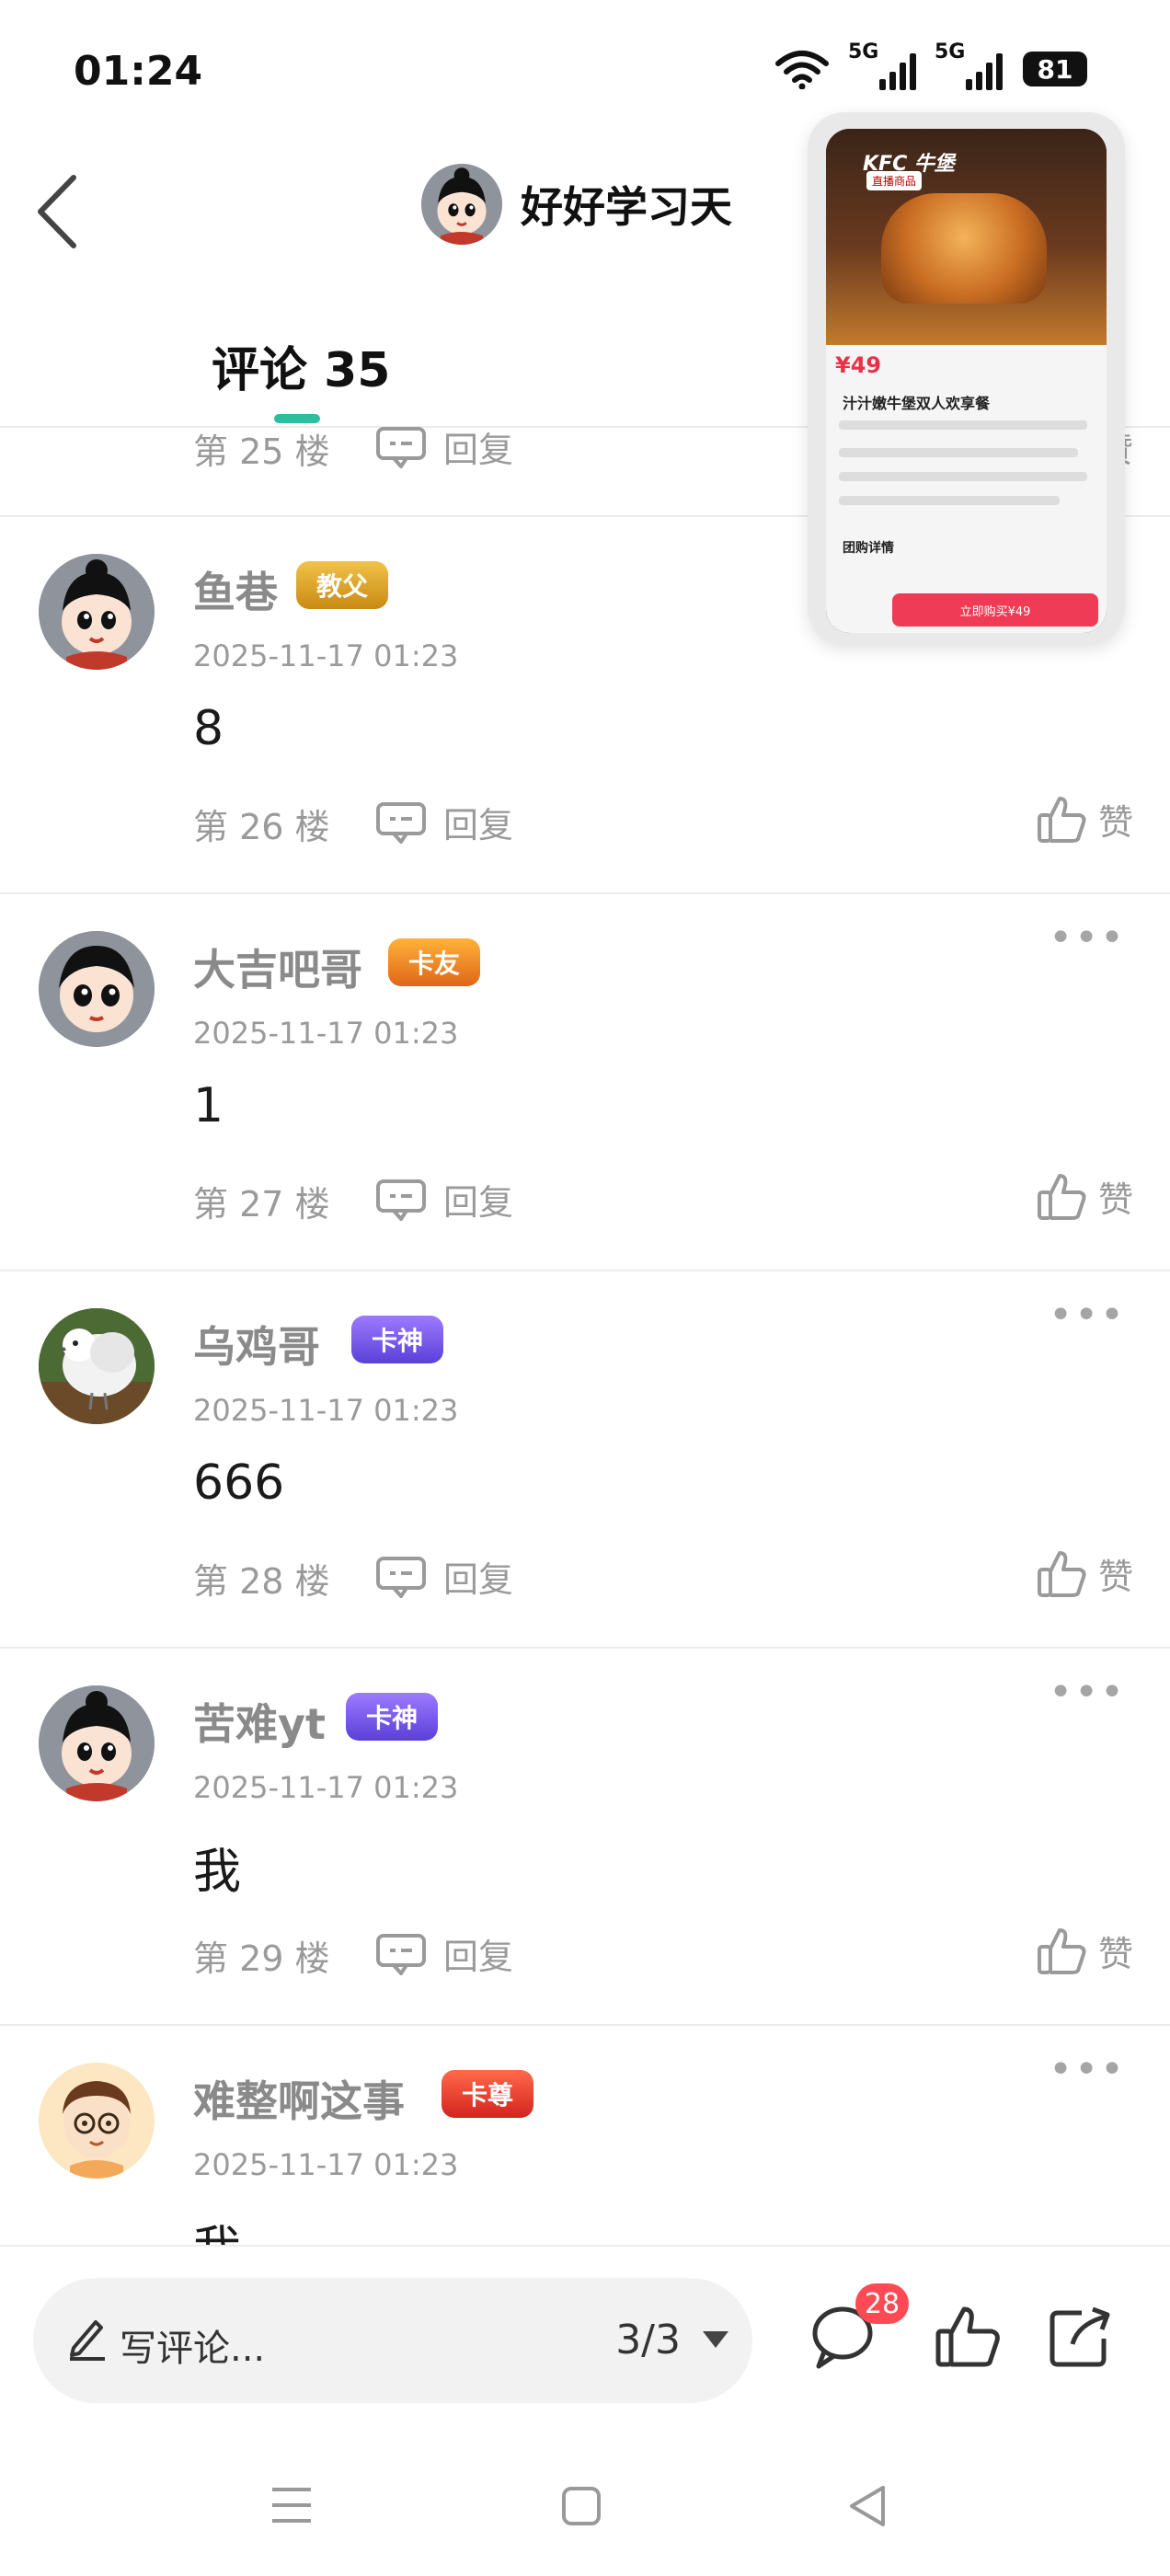 This screenshot has height=2576, width=1170. Describe the element at coordinates (488, 2094) in the screenshot. I see `level-badge: 卡尊` at that location.